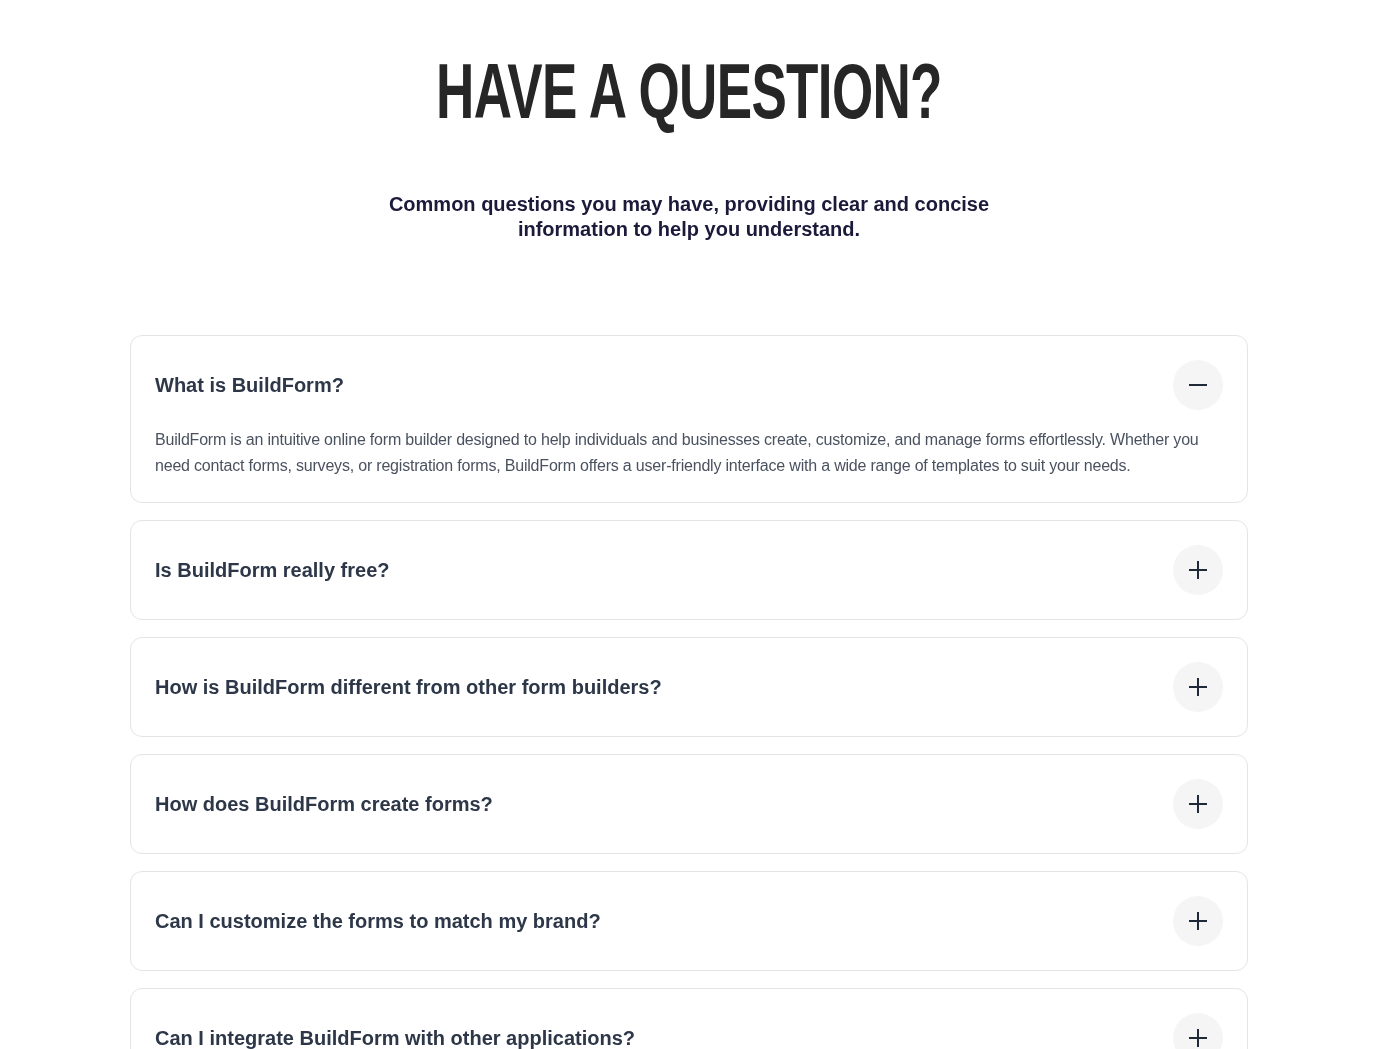  I want to click on faq-question: What is BuildForm?, so click(249, 385).